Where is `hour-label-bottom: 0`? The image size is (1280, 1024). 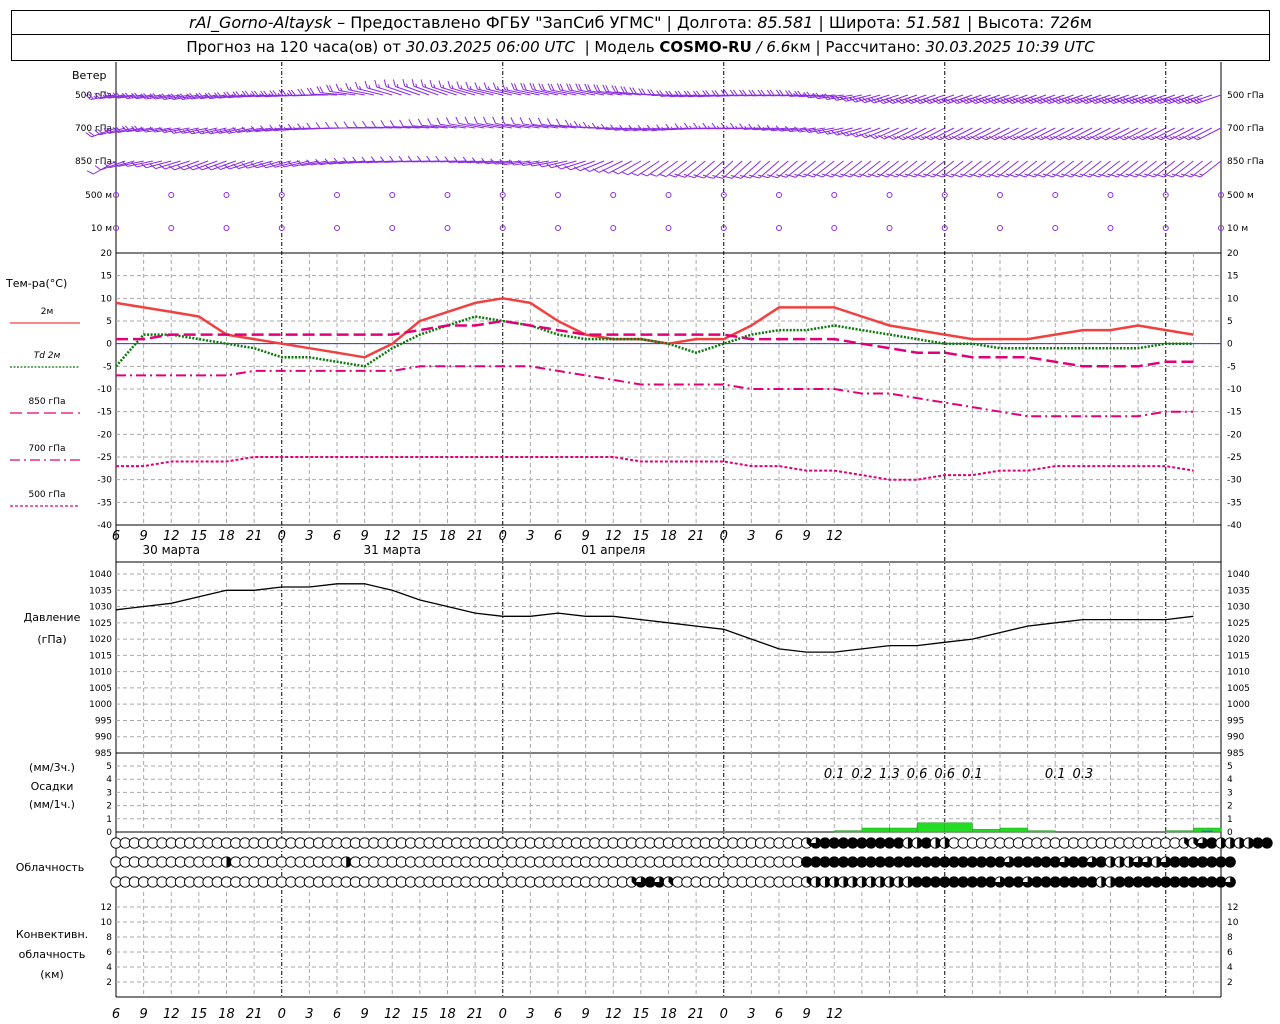
hour-label-bottom: 0 is located at coordinates (282, 1014).